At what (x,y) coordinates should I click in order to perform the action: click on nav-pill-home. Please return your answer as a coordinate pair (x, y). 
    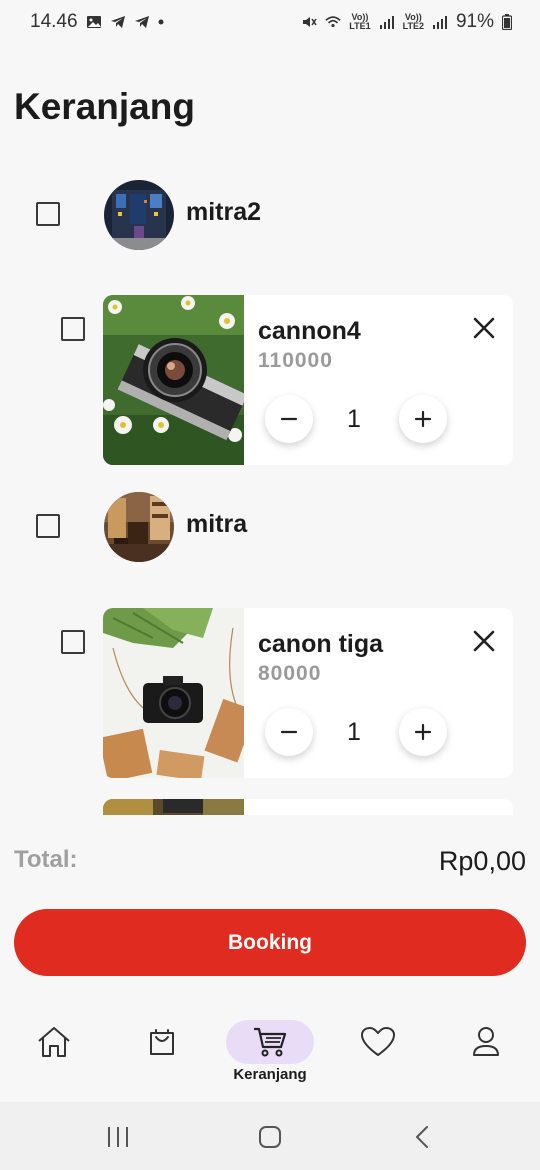
    Looking at the image, I should click on (54, 1042).